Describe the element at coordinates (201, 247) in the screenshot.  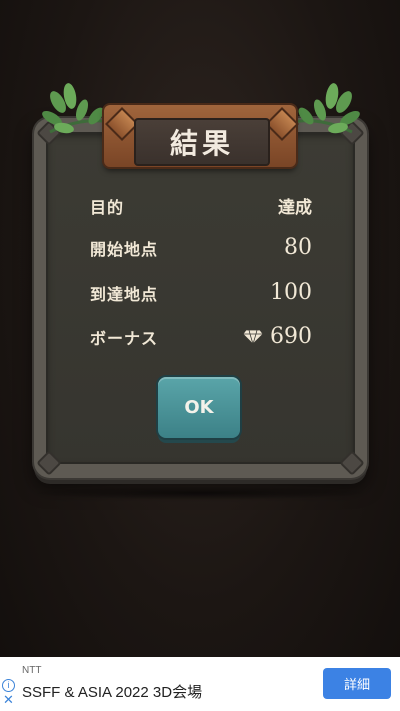
I see `result-row-start-point: 開始地点 80` at that location.